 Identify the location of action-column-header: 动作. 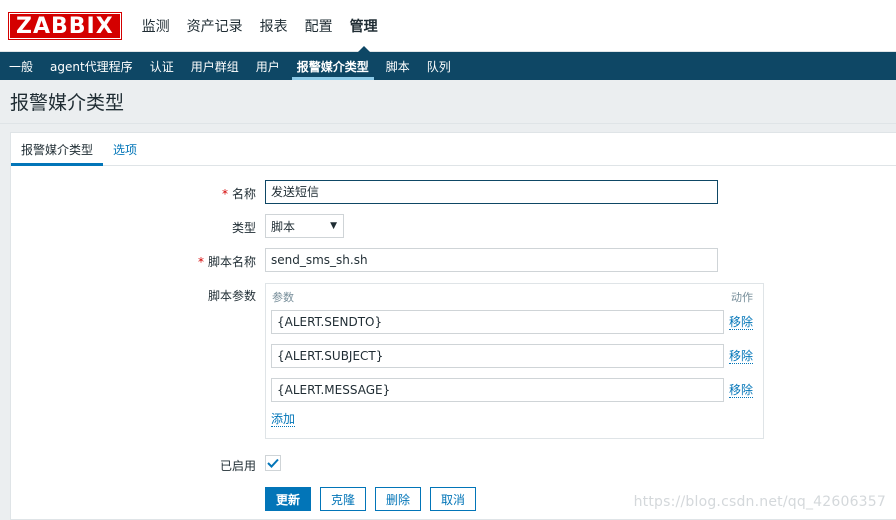
(742, 297).